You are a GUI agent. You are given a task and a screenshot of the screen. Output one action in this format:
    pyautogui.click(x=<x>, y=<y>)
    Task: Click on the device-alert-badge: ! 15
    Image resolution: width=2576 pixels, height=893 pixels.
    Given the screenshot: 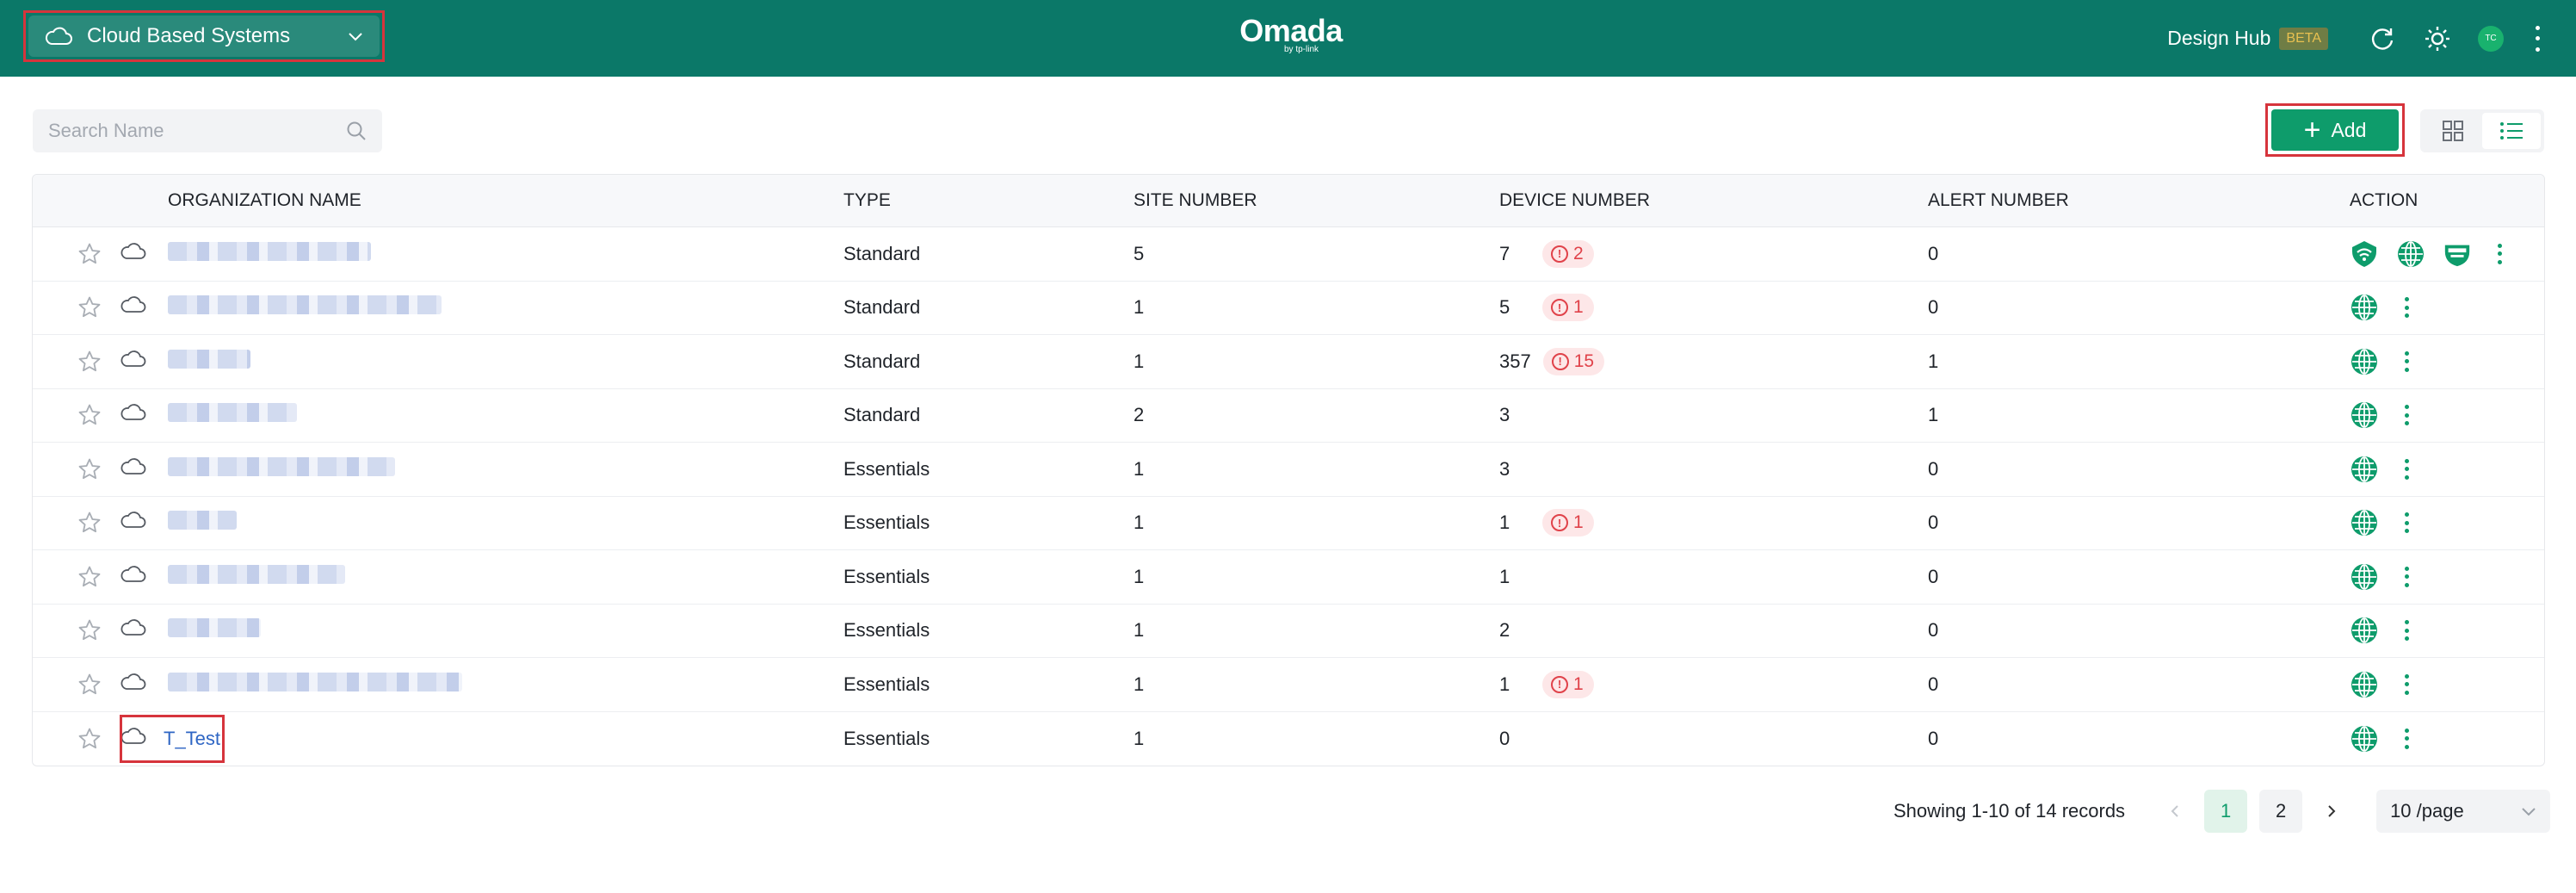 What is the action you would take?
    pyautogui.click(x=1573, y=361)
    